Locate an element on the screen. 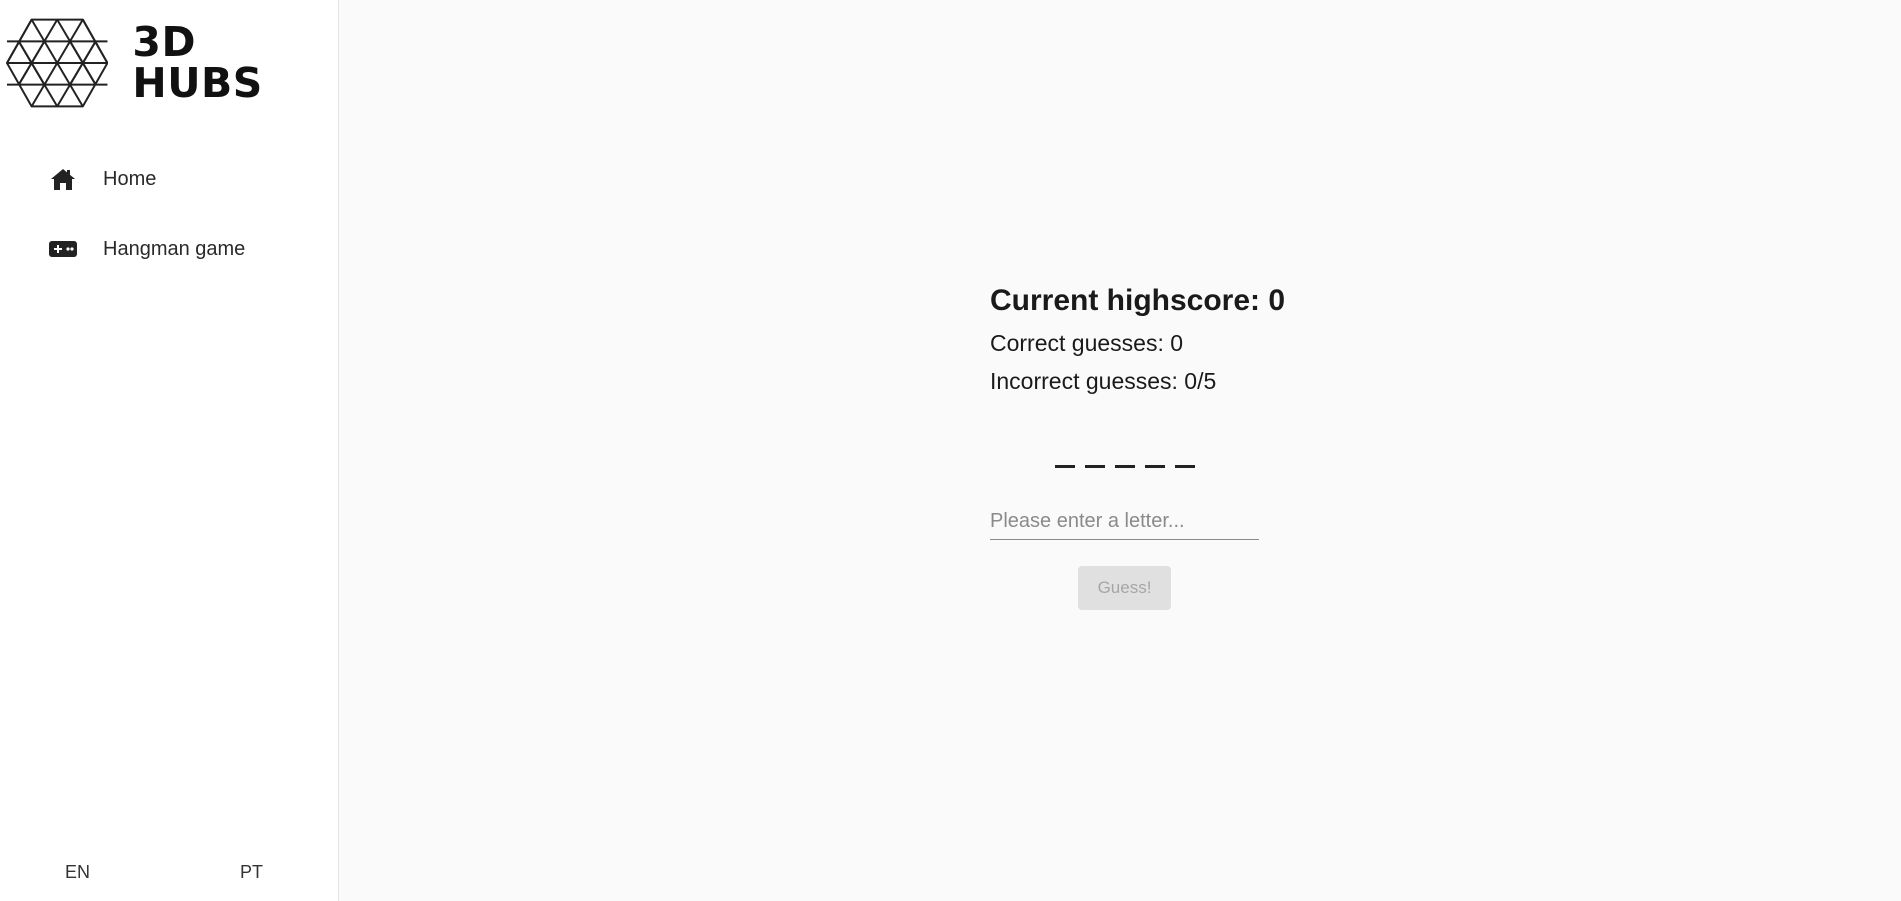 This screenshot has width=1901, height=901. letter-input is located at coordinates (1124, 522).